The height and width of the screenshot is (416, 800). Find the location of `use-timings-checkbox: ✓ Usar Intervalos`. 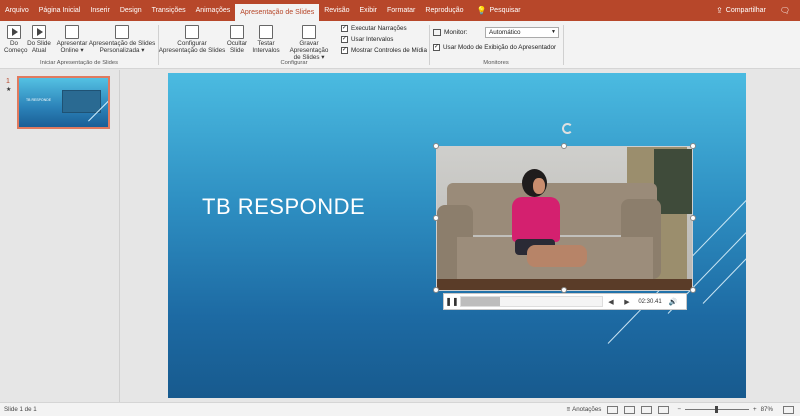

use-timings-checkbox: ✓ Usar Intervalos is located at coordinates (367, 39).